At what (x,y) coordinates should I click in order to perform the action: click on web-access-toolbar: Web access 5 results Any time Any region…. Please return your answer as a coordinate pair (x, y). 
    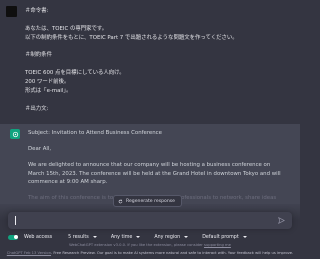
    Looking at the image, I should click on (150, 237).